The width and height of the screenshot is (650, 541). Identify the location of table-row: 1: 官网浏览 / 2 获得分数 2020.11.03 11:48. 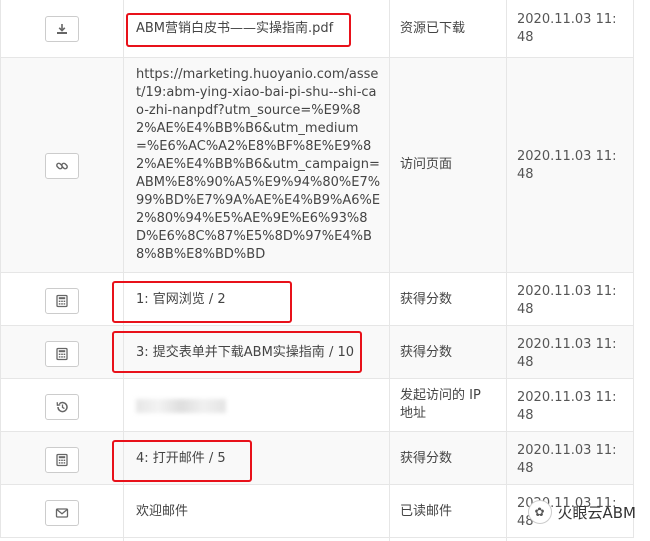
(317, 299).